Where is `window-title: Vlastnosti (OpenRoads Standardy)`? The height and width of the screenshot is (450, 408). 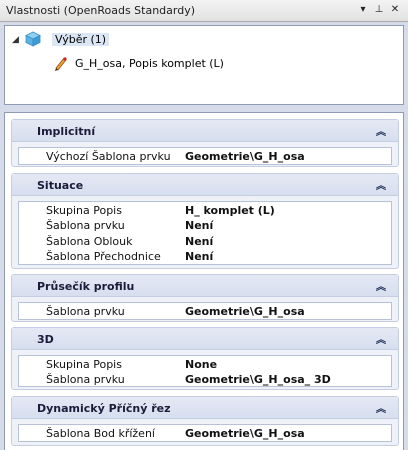
window-title: Vlastnosti (OpenRoads Standardy) is located at coordinates (101, 10).